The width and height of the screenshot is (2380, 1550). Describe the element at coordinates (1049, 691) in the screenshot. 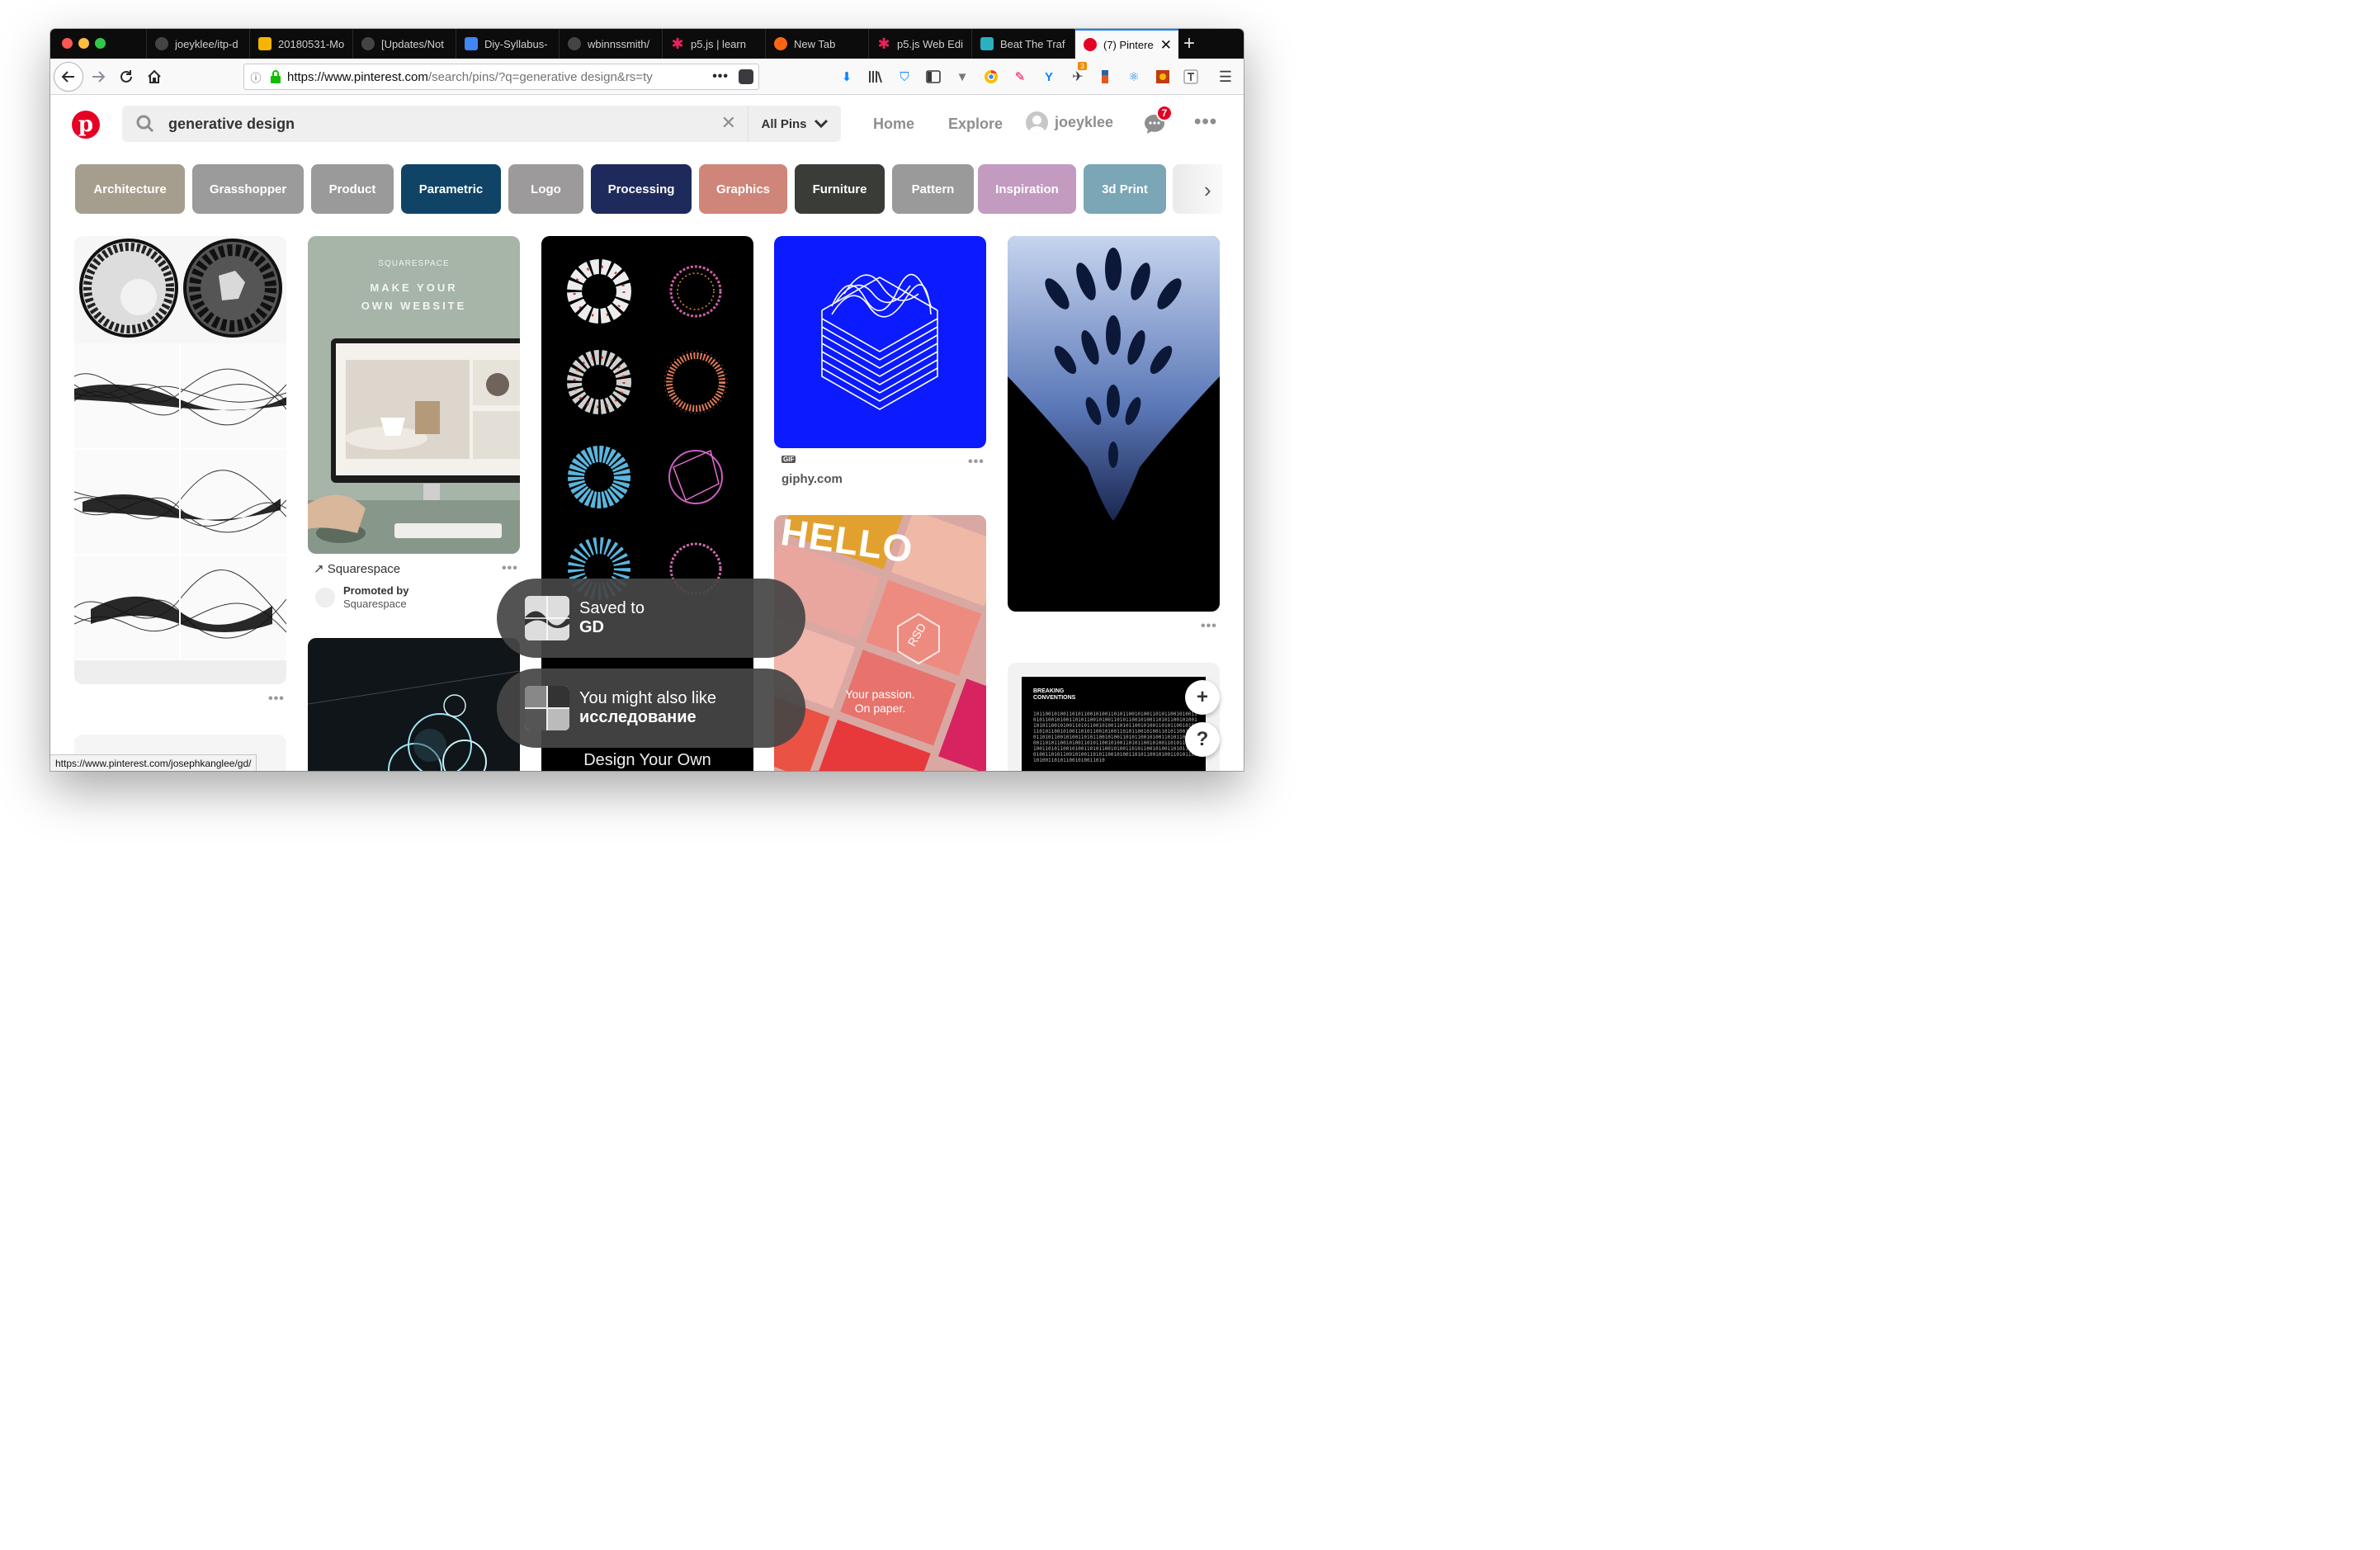

I see `breaking-title-1: BREAKING` at that location.